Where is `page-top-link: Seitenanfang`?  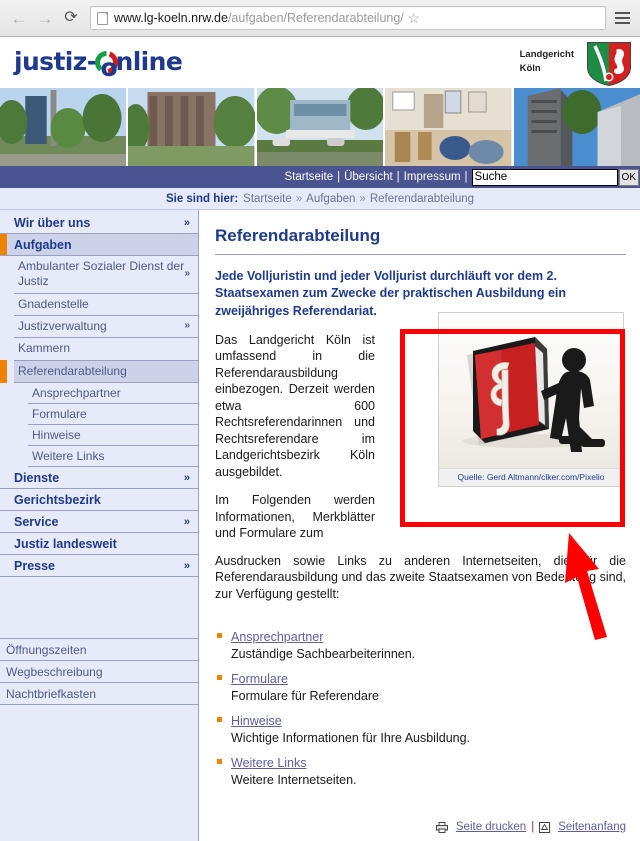
page-top-link: Seitenanfang is located at coordinates (592, 827).